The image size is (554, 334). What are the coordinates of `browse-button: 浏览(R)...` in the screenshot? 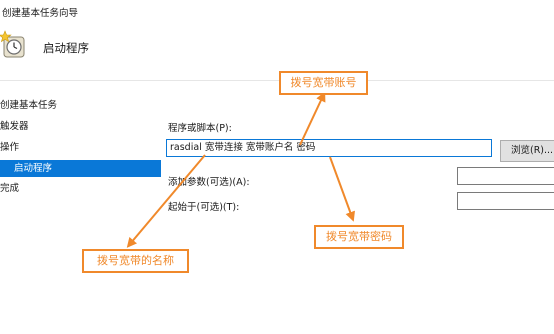 It's located at (527, 151).